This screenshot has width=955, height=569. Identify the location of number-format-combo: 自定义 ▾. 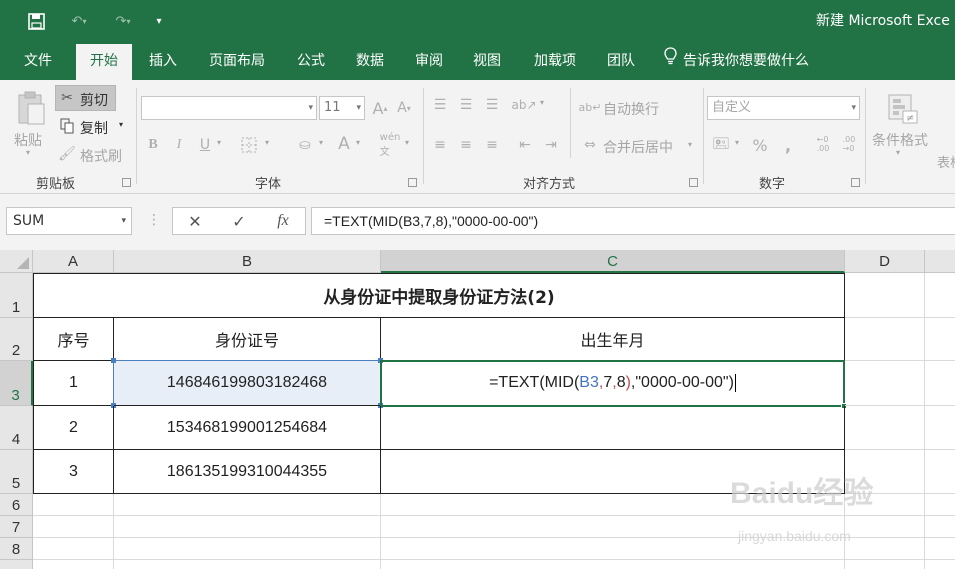
(783, 108).